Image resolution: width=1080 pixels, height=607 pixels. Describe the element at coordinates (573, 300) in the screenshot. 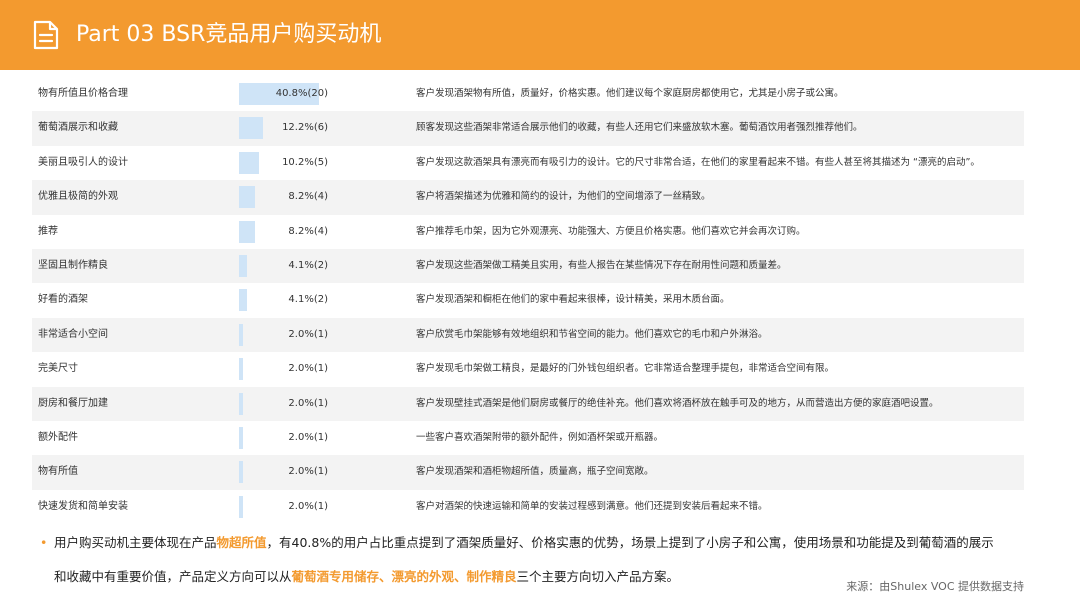

I see `motivation-description: 客户发现酒架和橱柜在他们的家中看起来很棒，设计精美，采用木质台面。` at that location.